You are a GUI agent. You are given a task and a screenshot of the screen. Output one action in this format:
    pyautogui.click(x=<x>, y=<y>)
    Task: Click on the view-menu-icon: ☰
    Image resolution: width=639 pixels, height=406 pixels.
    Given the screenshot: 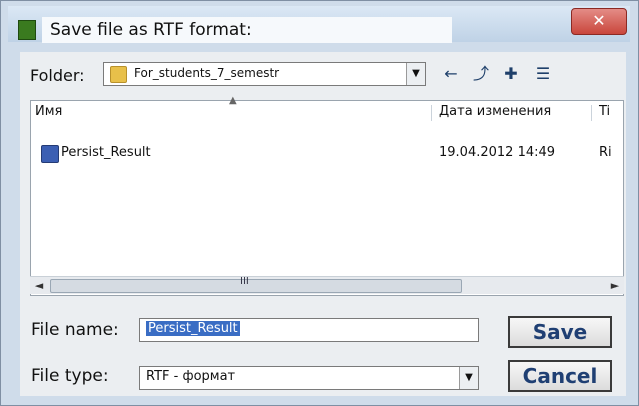 What is the action you would take?
    pyautogui.click(x=543, y=73)
    